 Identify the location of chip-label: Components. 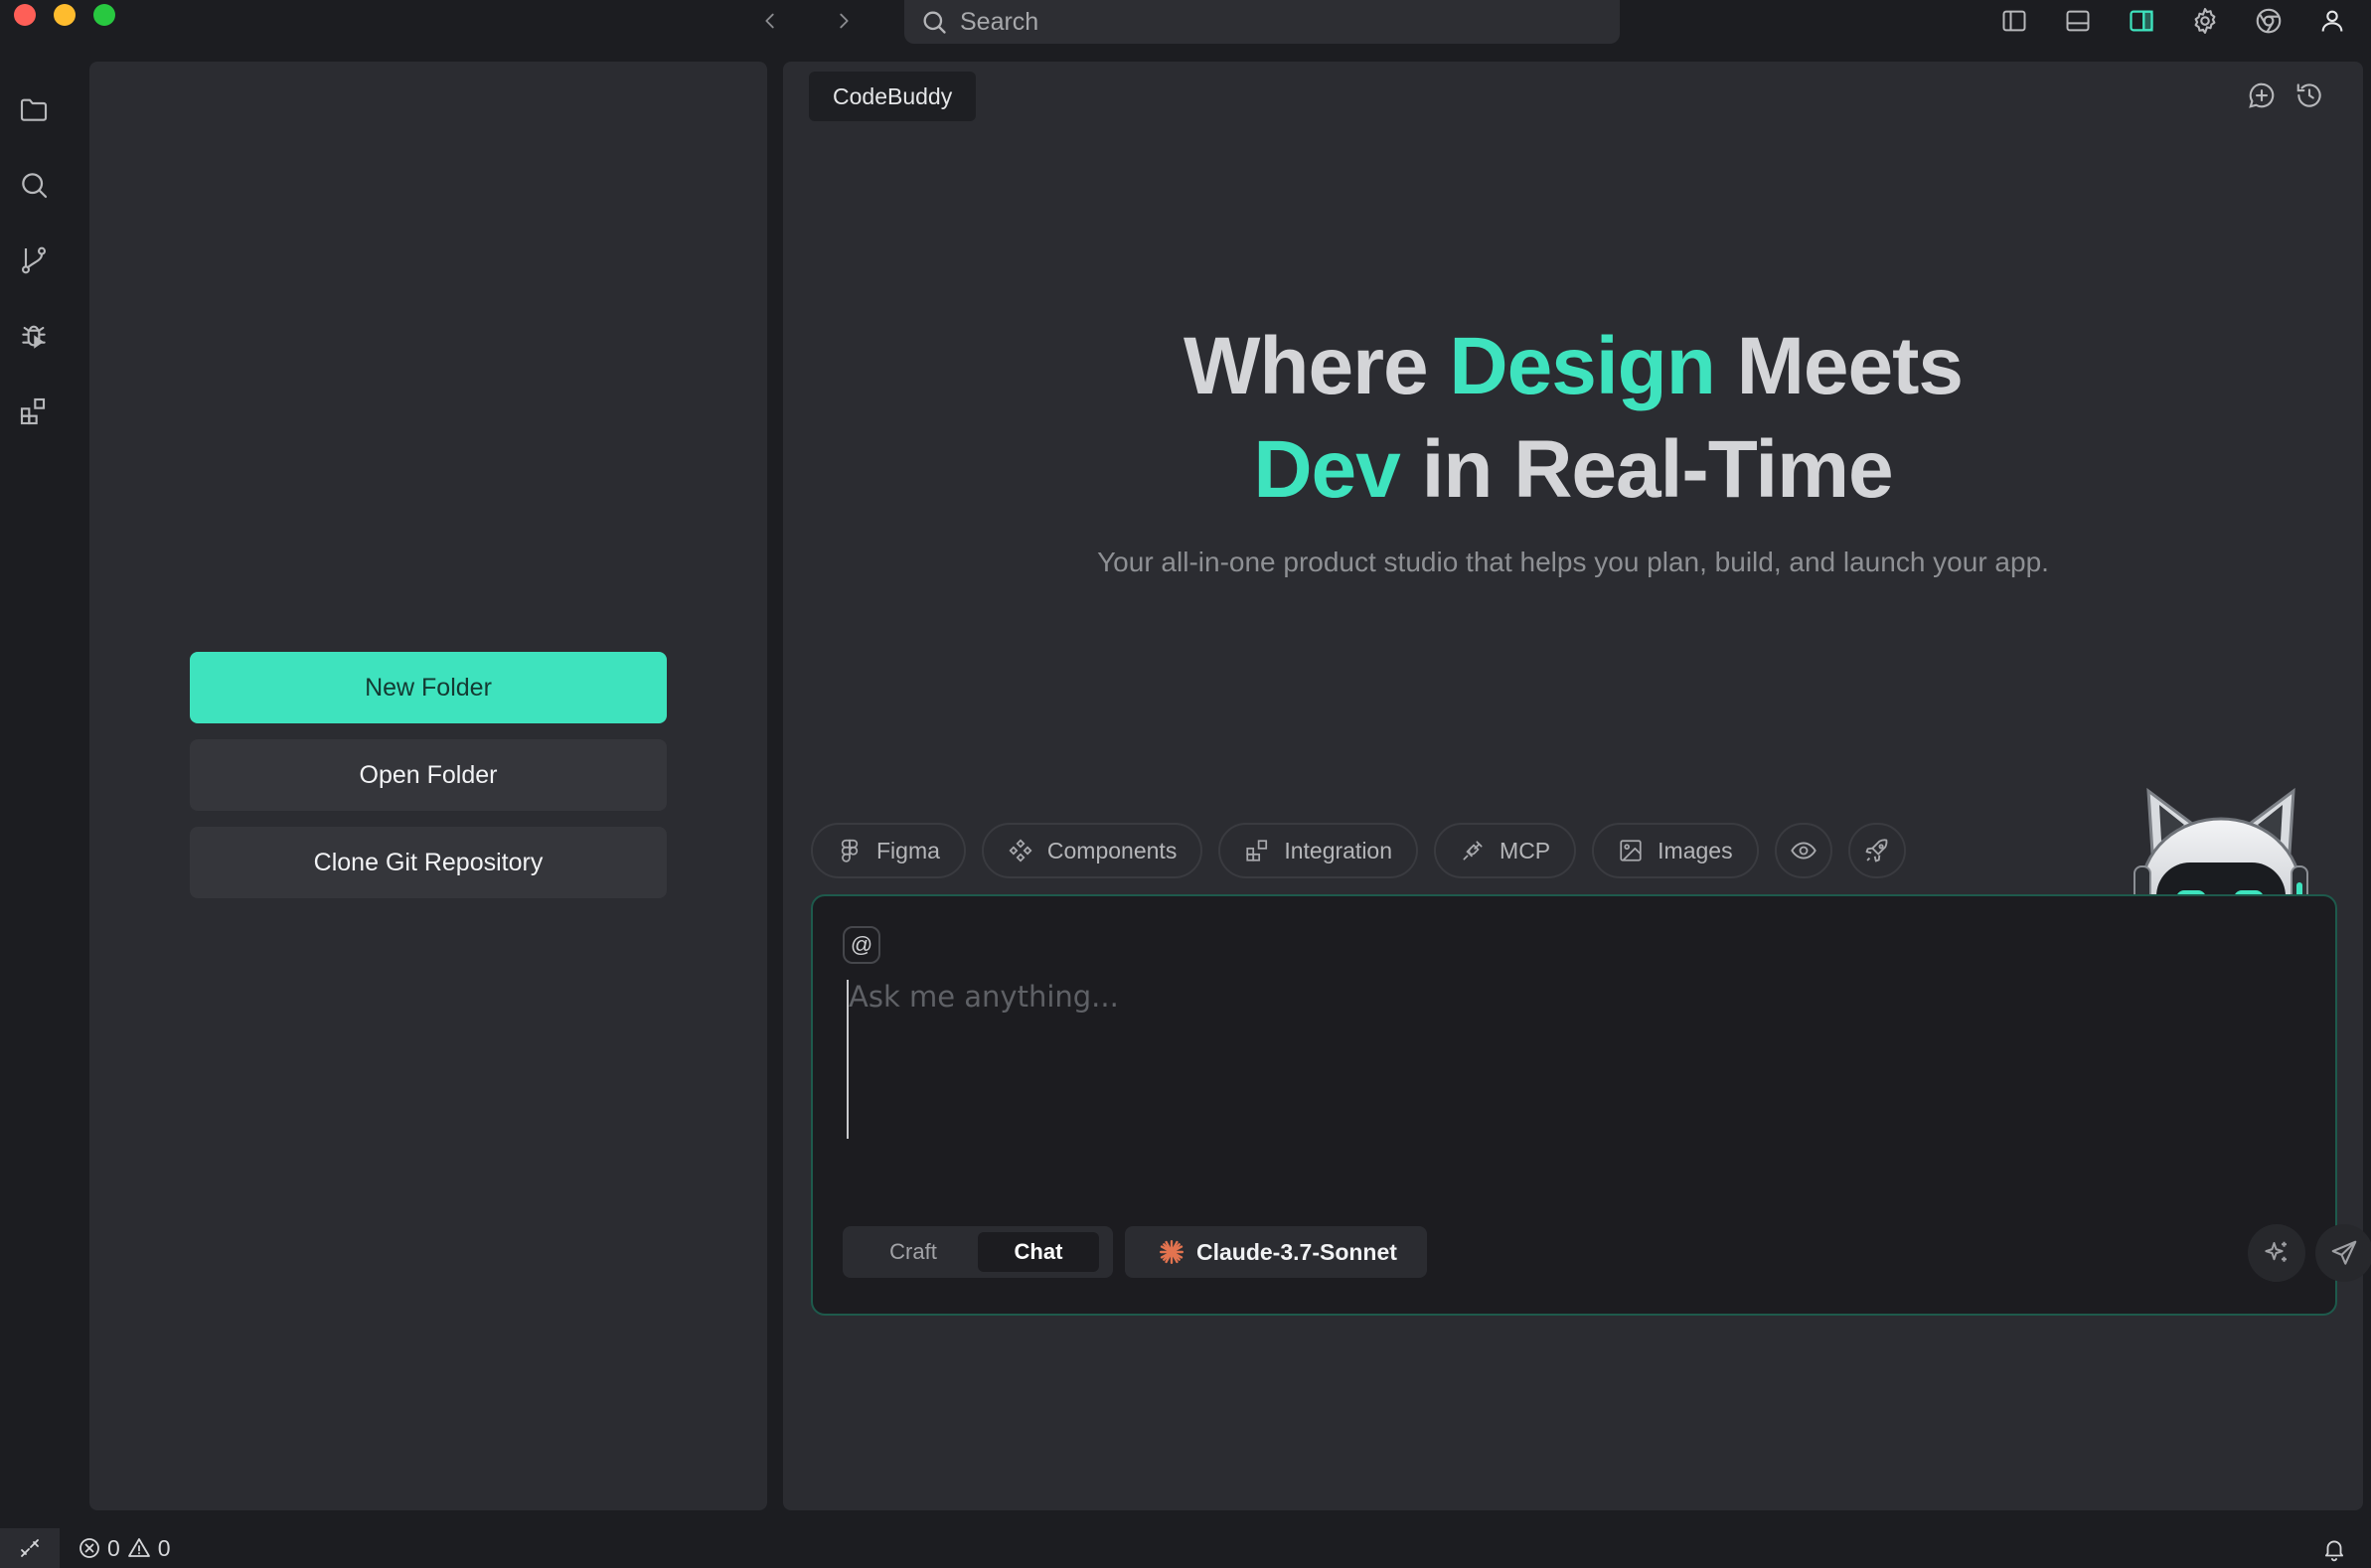
(1112, 850).